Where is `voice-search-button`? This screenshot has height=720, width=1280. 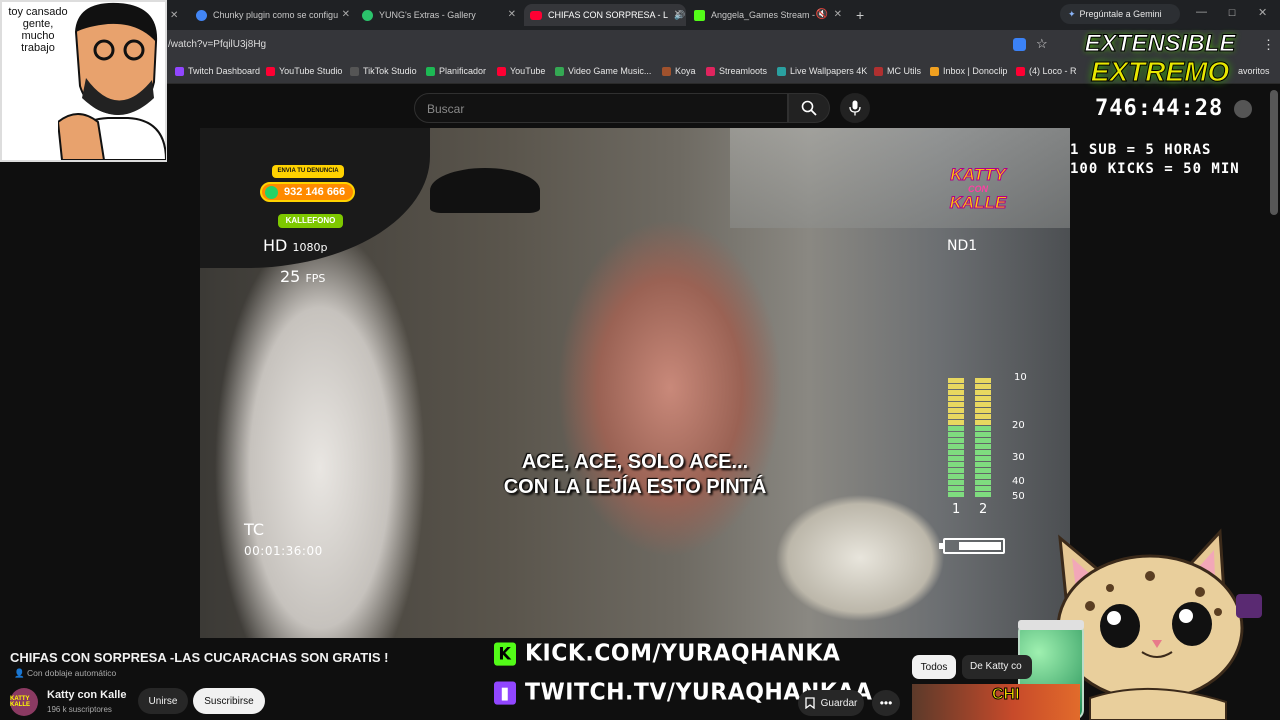 voice-search-button is located at coordinates (855, 108).